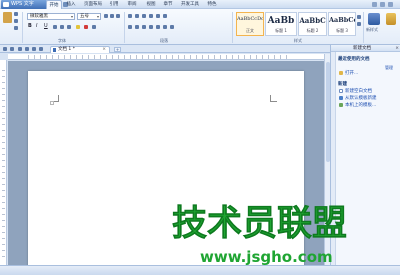 Image resolution: width=400 pixels, height=275 pixels. Describe the element at coordinates (130, 27) in the screenshot. I see `align-left-icon` at that location.